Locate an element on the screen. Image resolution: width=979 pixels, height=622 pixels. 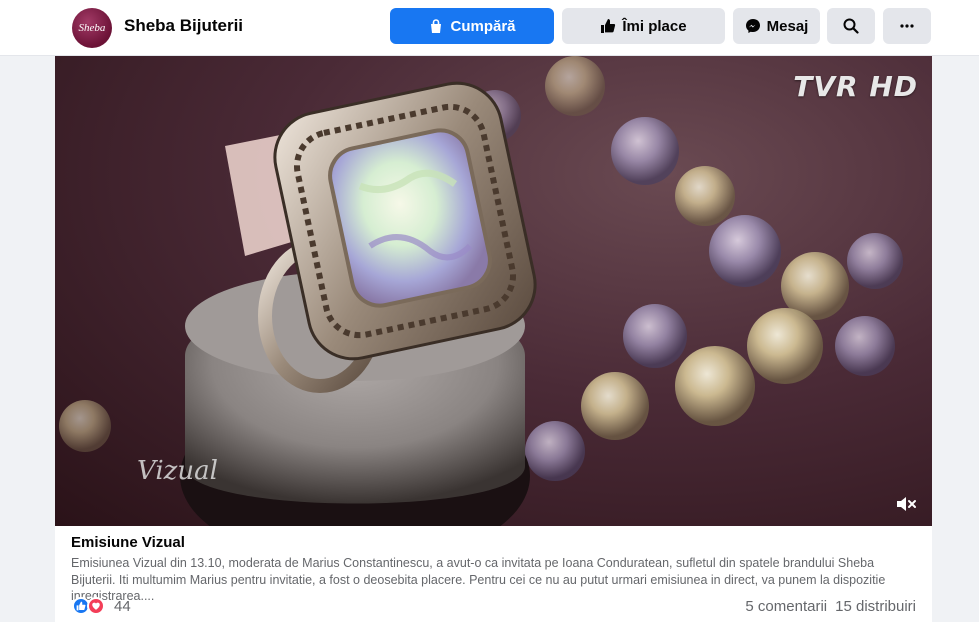
thumbs-up-icon is located at coordinates (608, 26).